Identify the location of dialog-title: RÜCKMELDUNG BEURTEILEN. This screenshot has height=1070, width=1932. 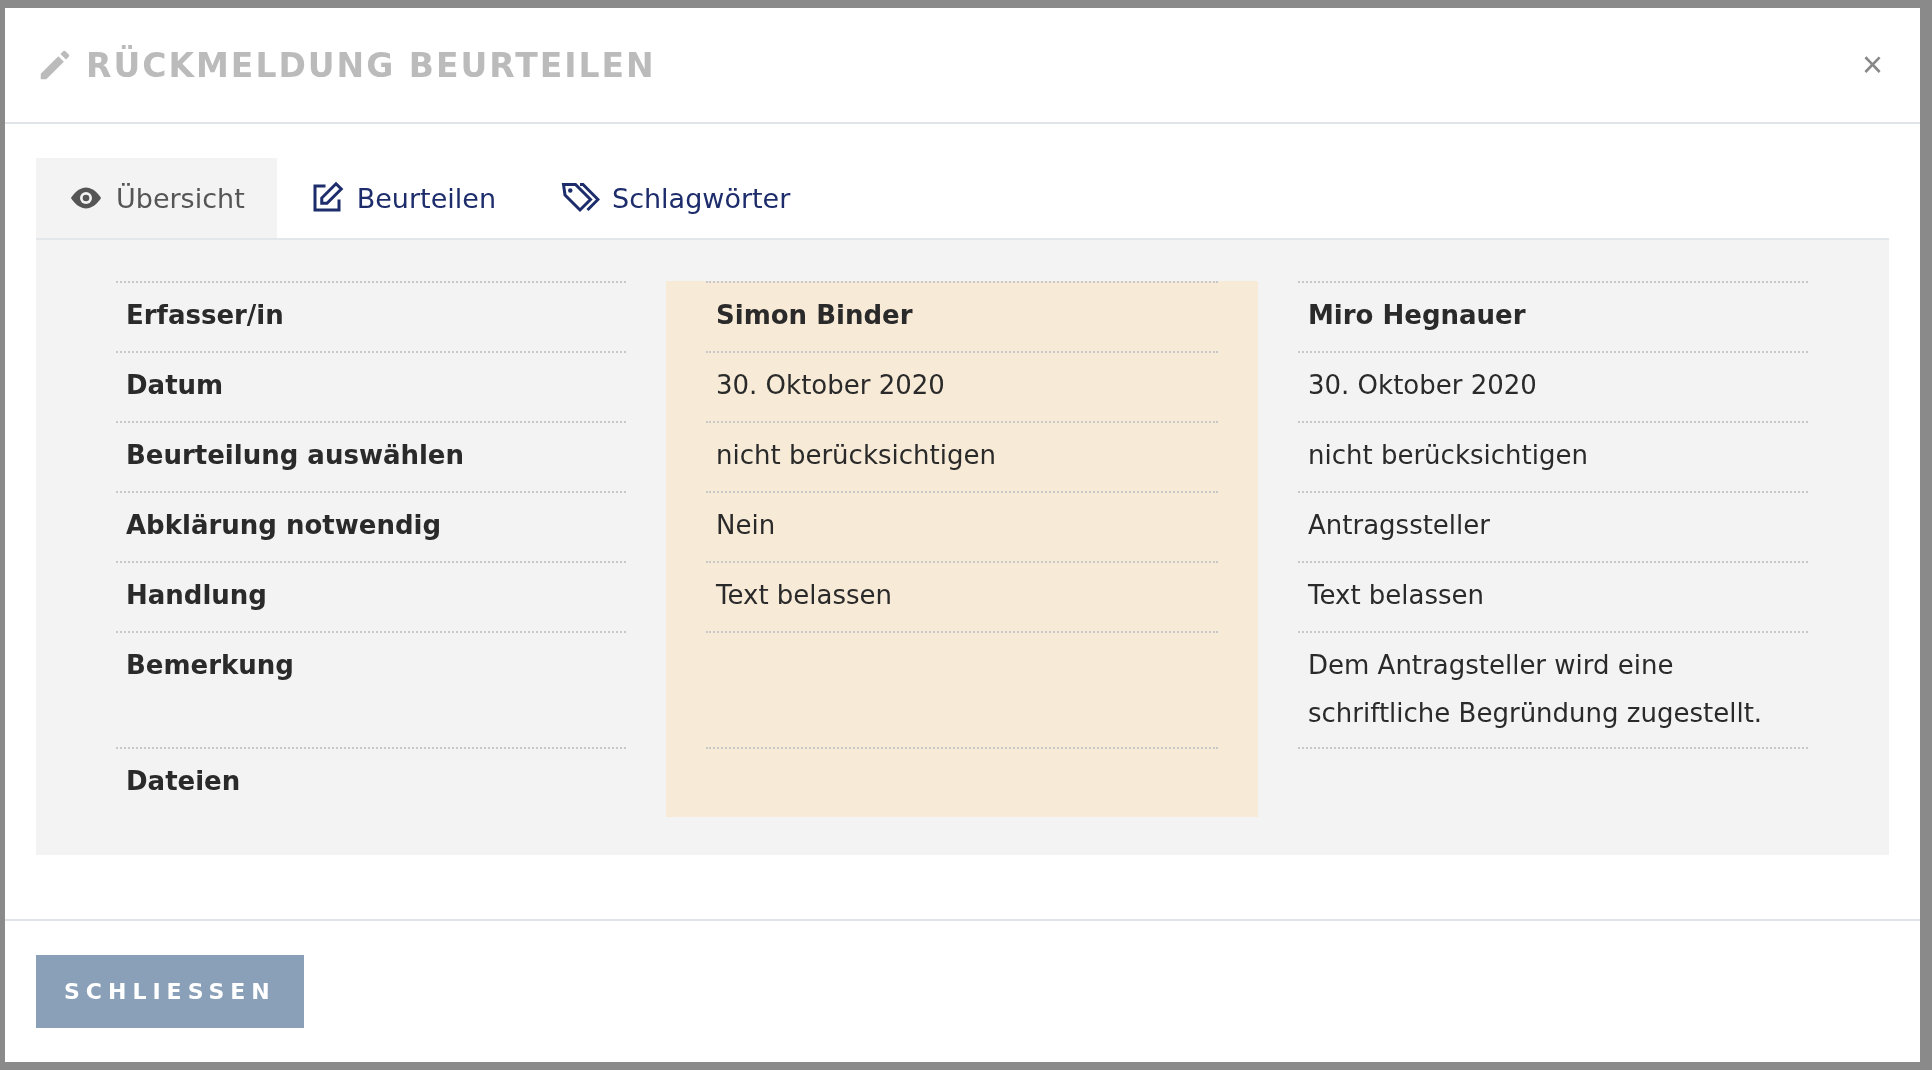
(371, 65).